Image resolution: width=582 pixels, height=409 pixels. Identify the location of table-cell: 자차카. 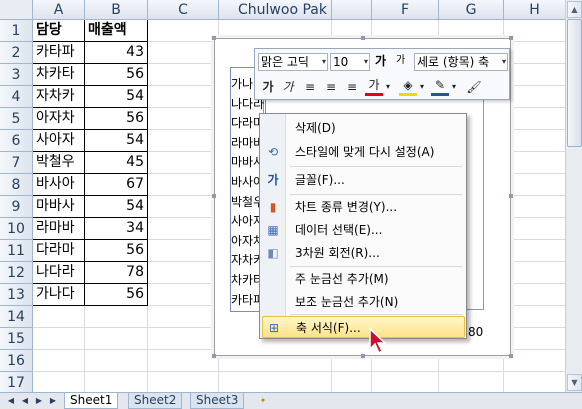
(59, 97).